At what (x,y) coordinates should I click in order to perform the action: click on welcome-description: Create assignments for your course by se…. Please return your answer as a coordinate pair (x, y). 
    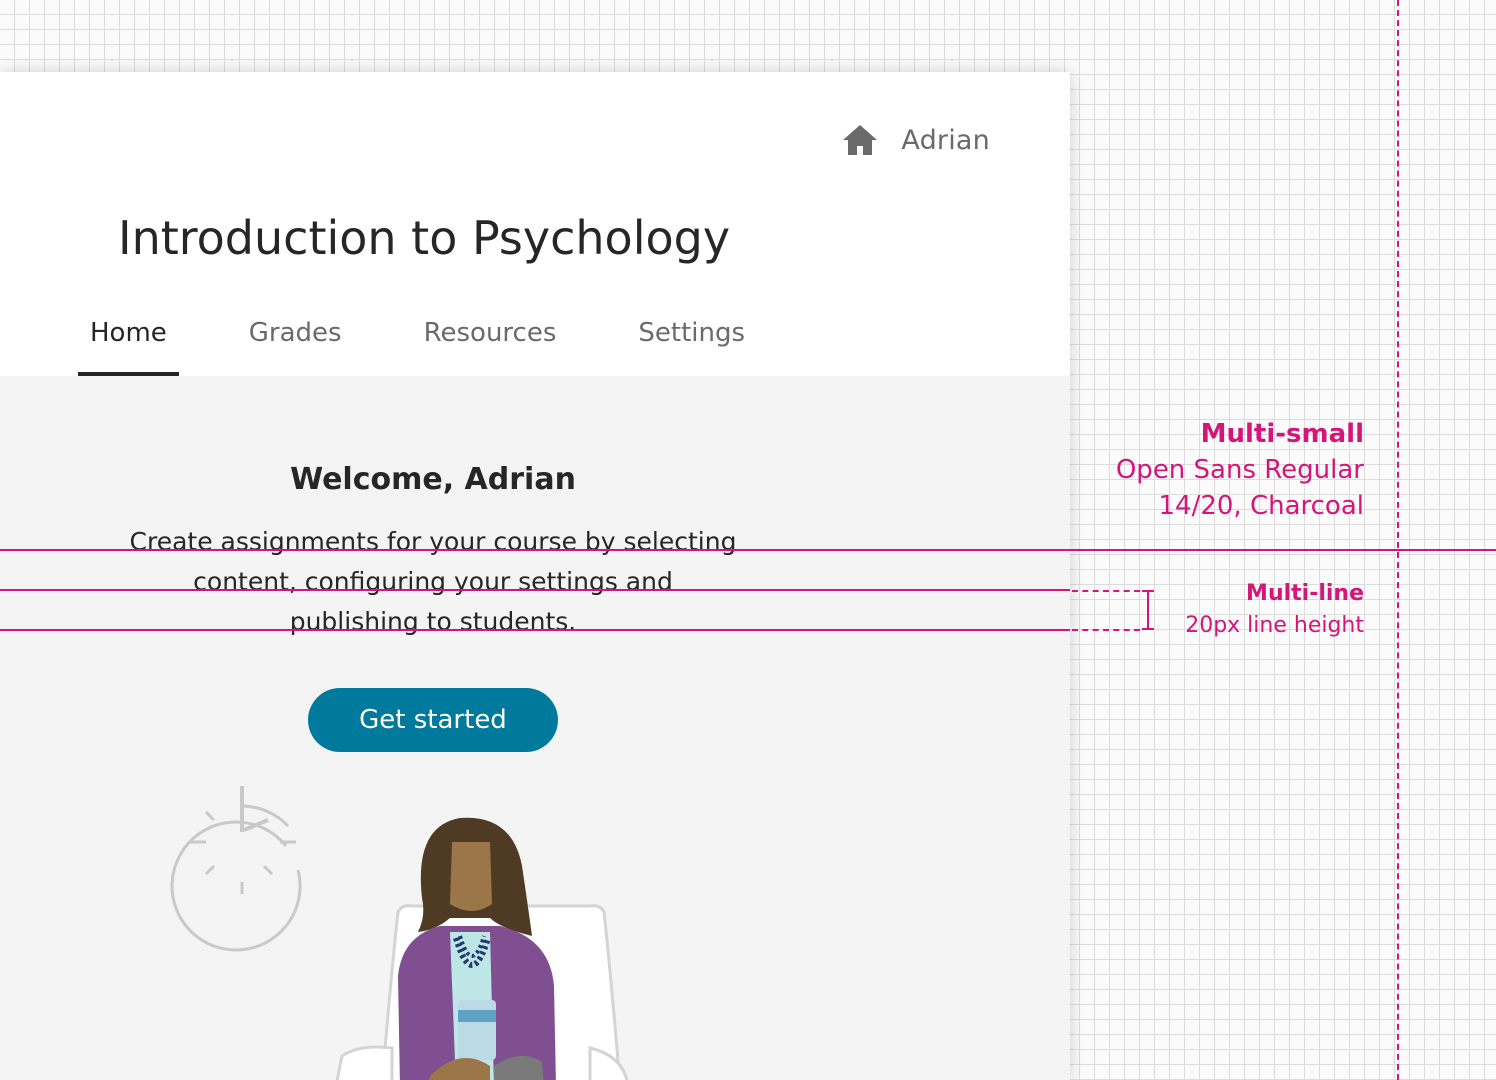
    Looking at the image, I should click on (433, 582).